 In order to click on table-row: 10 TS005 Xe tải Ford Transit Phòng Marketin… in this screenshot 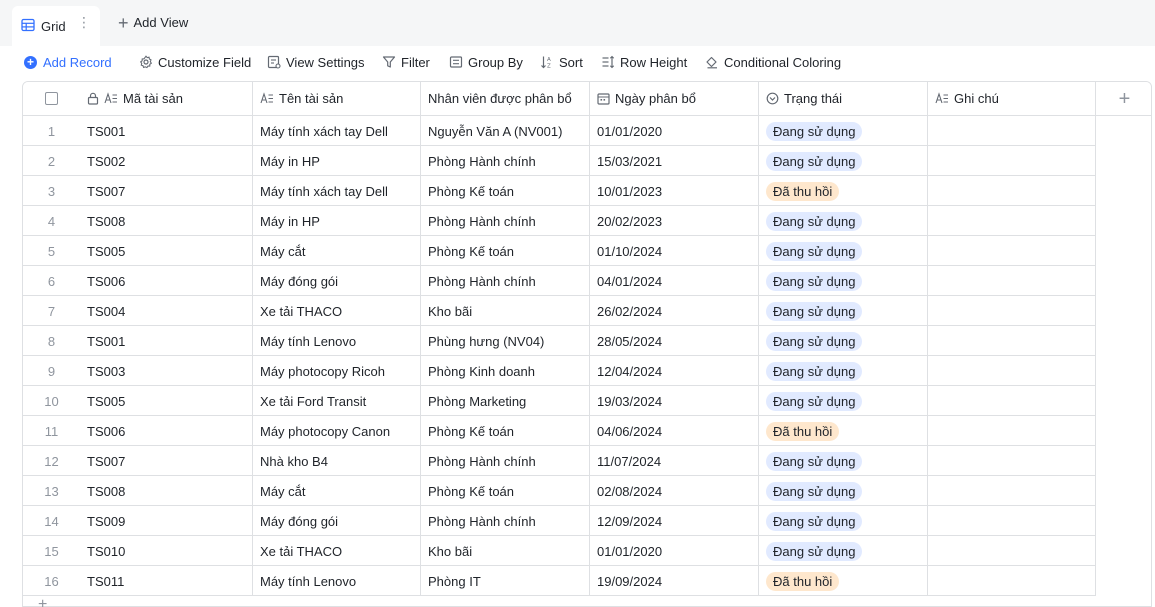, I will do `click(559, 401)`.